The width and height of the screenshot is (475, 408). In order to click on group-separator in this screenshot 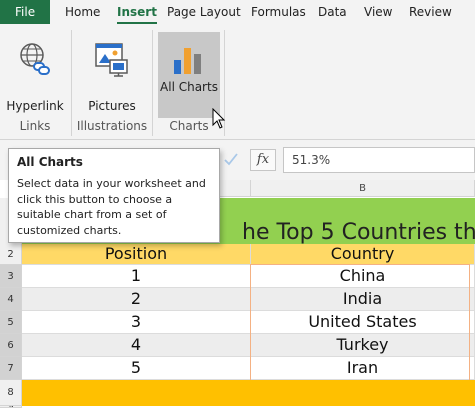, I will do `click(152, 83)`.